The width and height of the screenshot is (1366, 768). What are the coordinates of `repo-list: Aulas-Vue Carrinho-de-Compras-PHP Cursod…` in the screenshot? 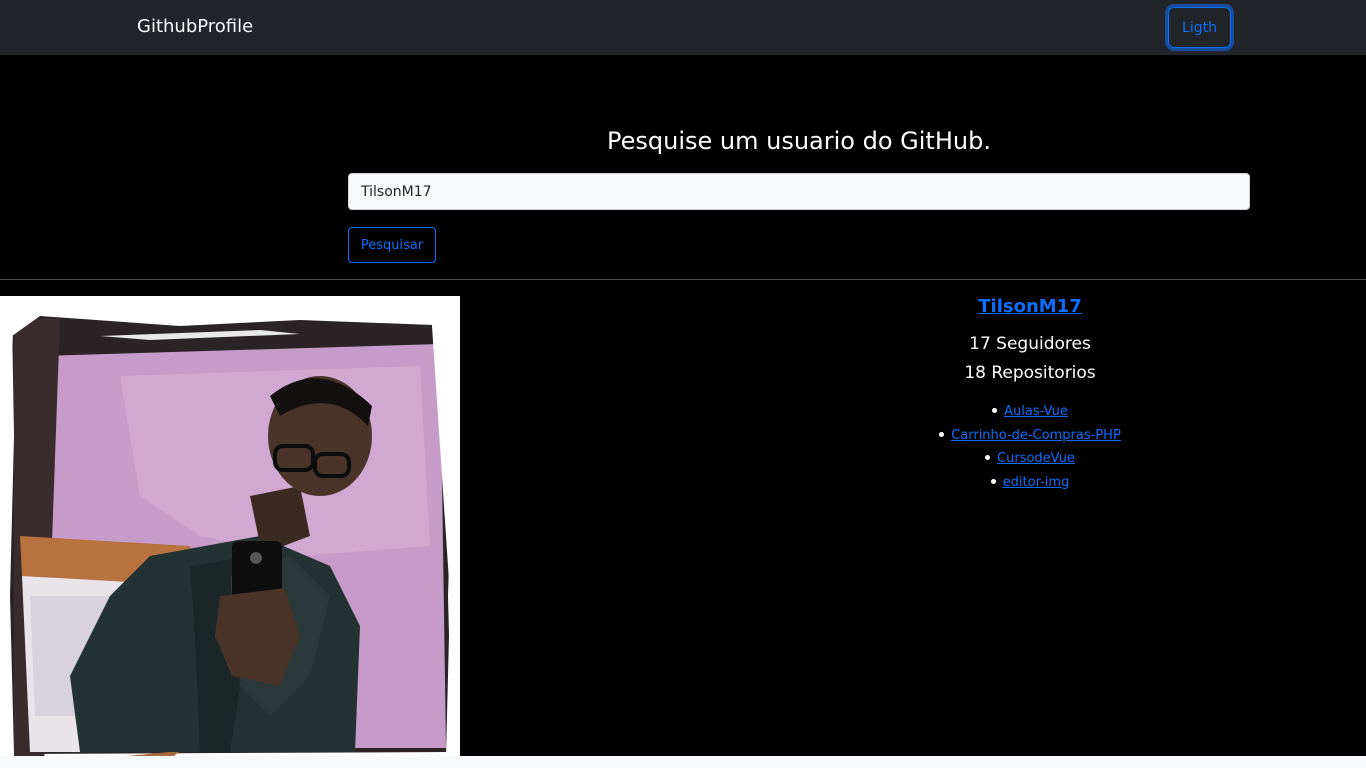 It's located at (1030, 447).